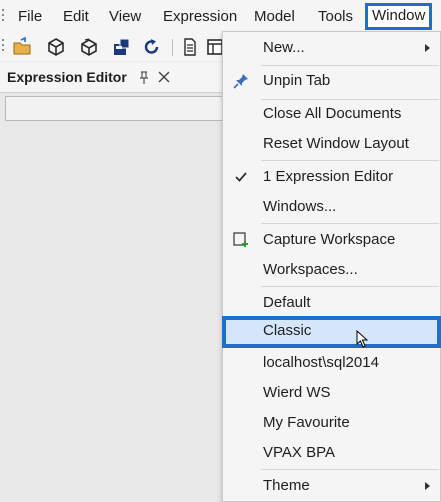 The image size is (441, 502). Describe the element at coordinates (121, 47) in the screenshot. I see `save-icon` at that location.